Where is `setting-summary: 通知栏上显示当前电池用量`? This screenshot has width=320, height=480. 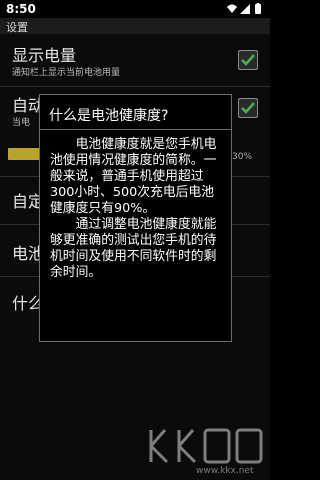 setting-summary: 通知栏上显示当前电池用量 is located at coordinates (66, 73).